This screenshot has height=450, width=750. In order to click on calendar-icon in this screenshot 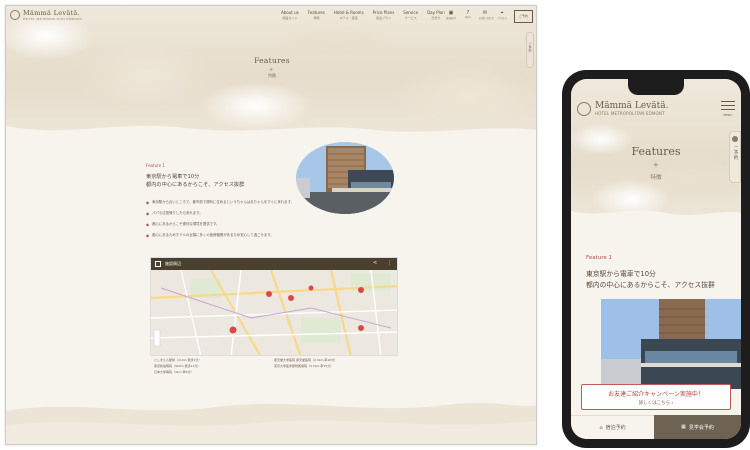, I will do `click(735, 139)`.